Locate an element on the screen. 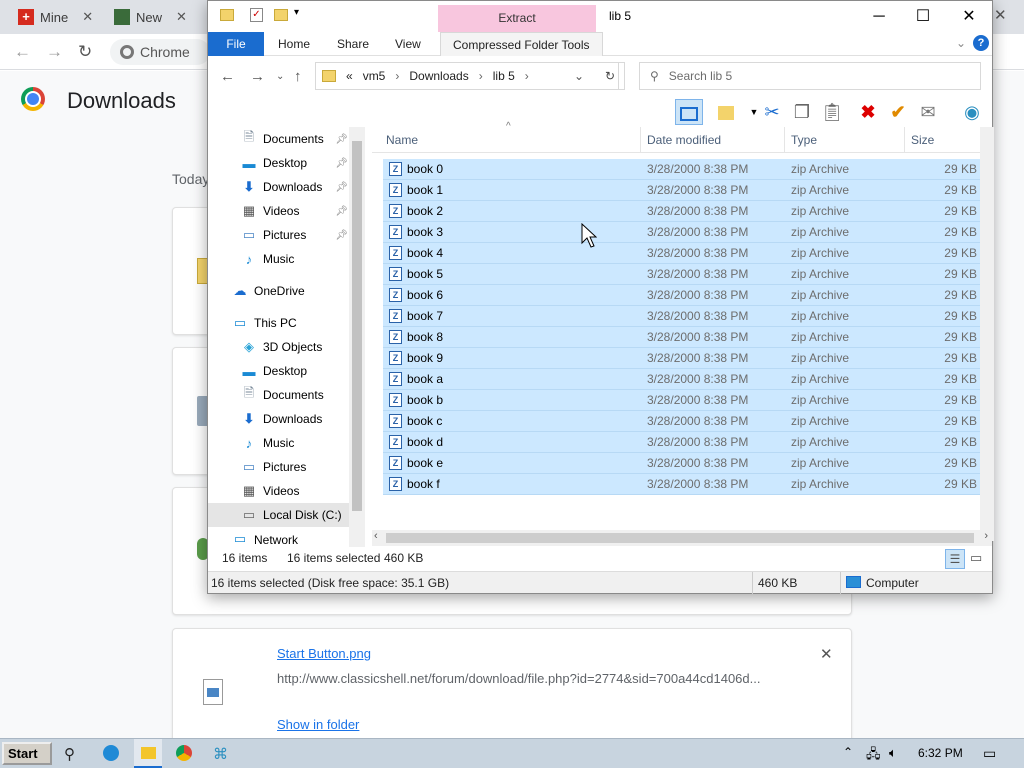 The width and height of the screenshot is (1024, 768). help-icon: ? is located at coordinates (981, 43).